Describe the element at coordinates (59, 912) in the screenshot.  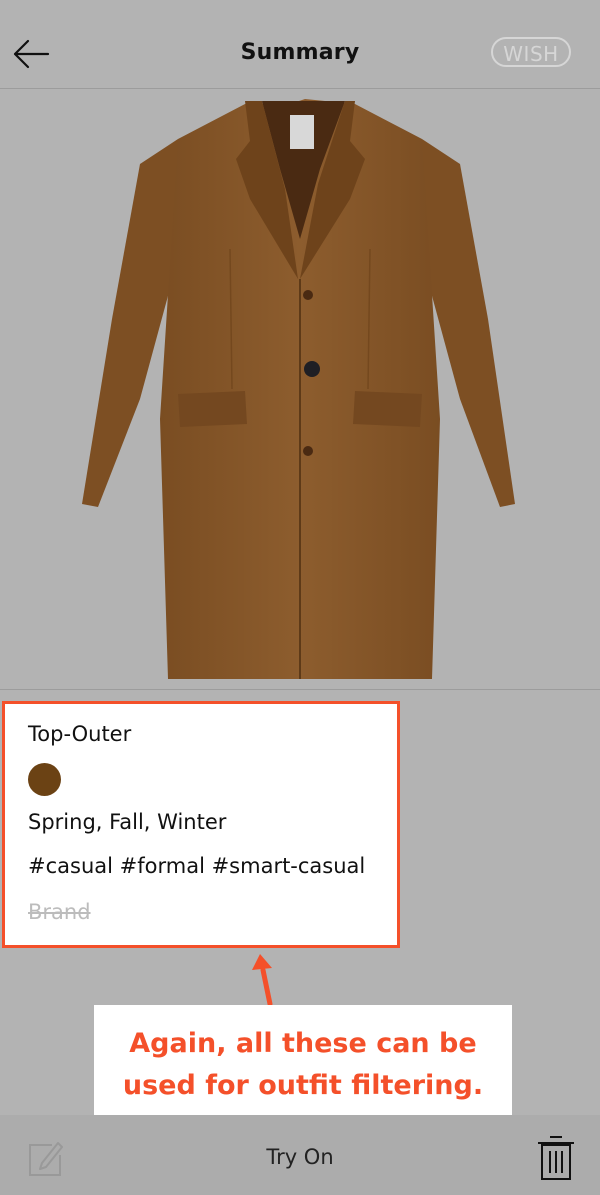
I see `brand-placeholder: Brand` at that location.